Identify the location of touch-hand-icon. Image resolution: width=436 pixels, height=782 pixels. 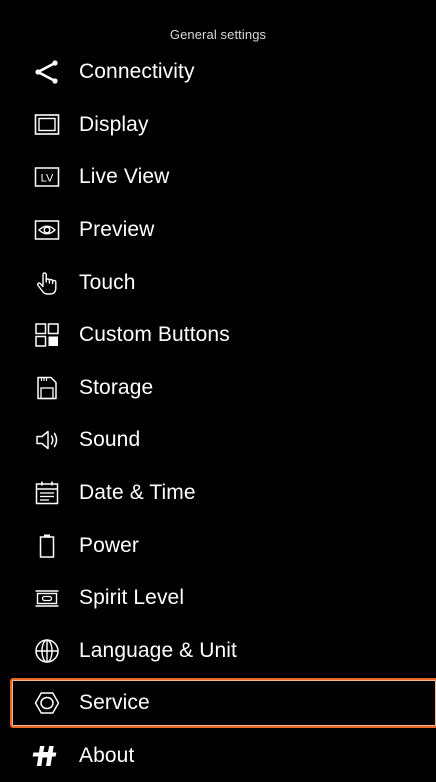
(47, 283).